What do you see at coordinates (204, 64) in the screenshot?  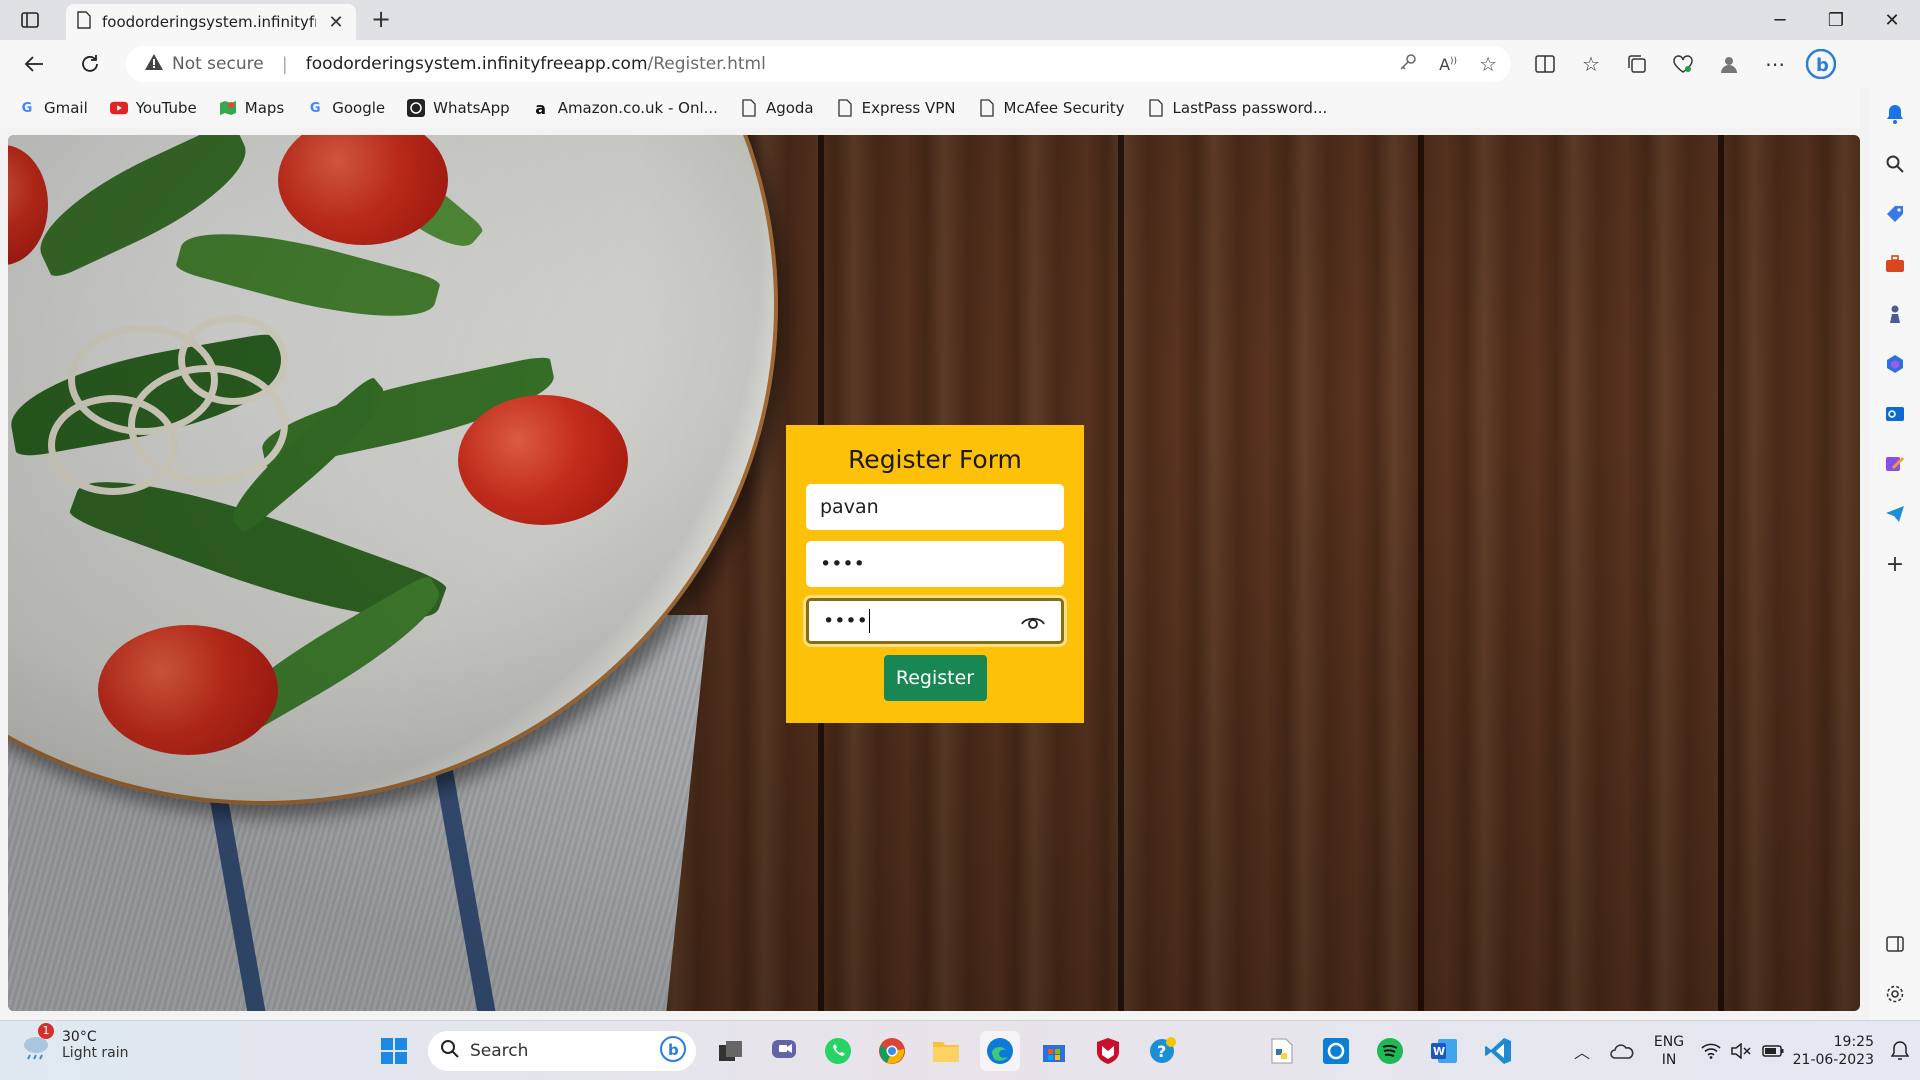 I see `security-indicator: Not secure` at bounding box center [204, 64].